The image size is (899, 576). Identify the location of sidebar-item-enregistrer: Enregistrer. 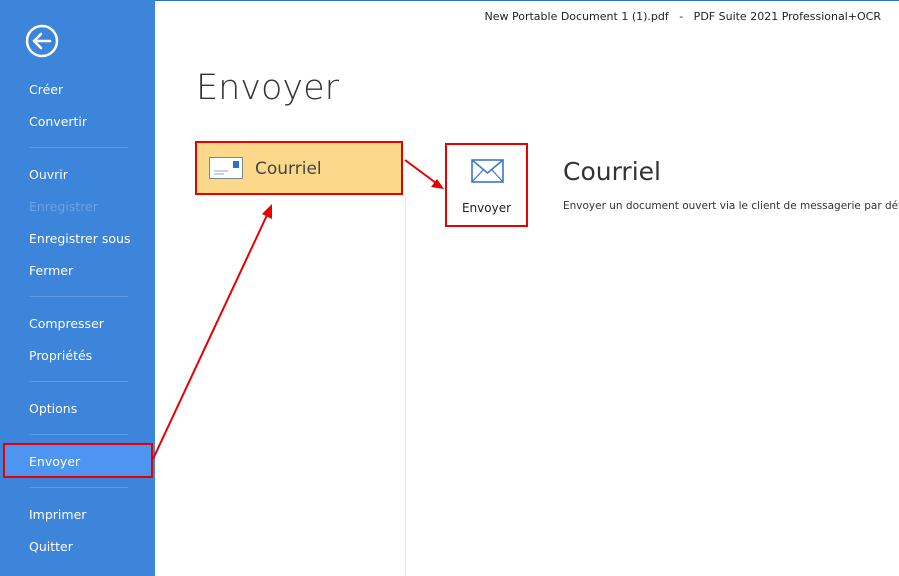
(63, 206).